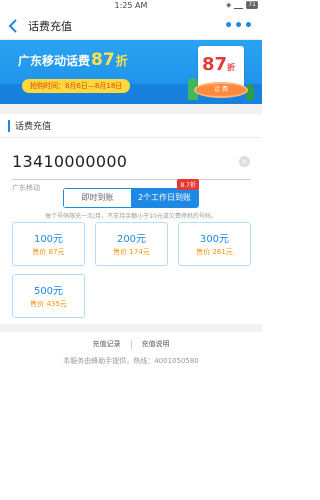 The image size is (320, 500). Describe the element at coordinates (131, 216) in the screenshot. I see `recharge-note: 每个号码限充一次/月，不支持余额小于10元或欠费停机的号码。` at that location.